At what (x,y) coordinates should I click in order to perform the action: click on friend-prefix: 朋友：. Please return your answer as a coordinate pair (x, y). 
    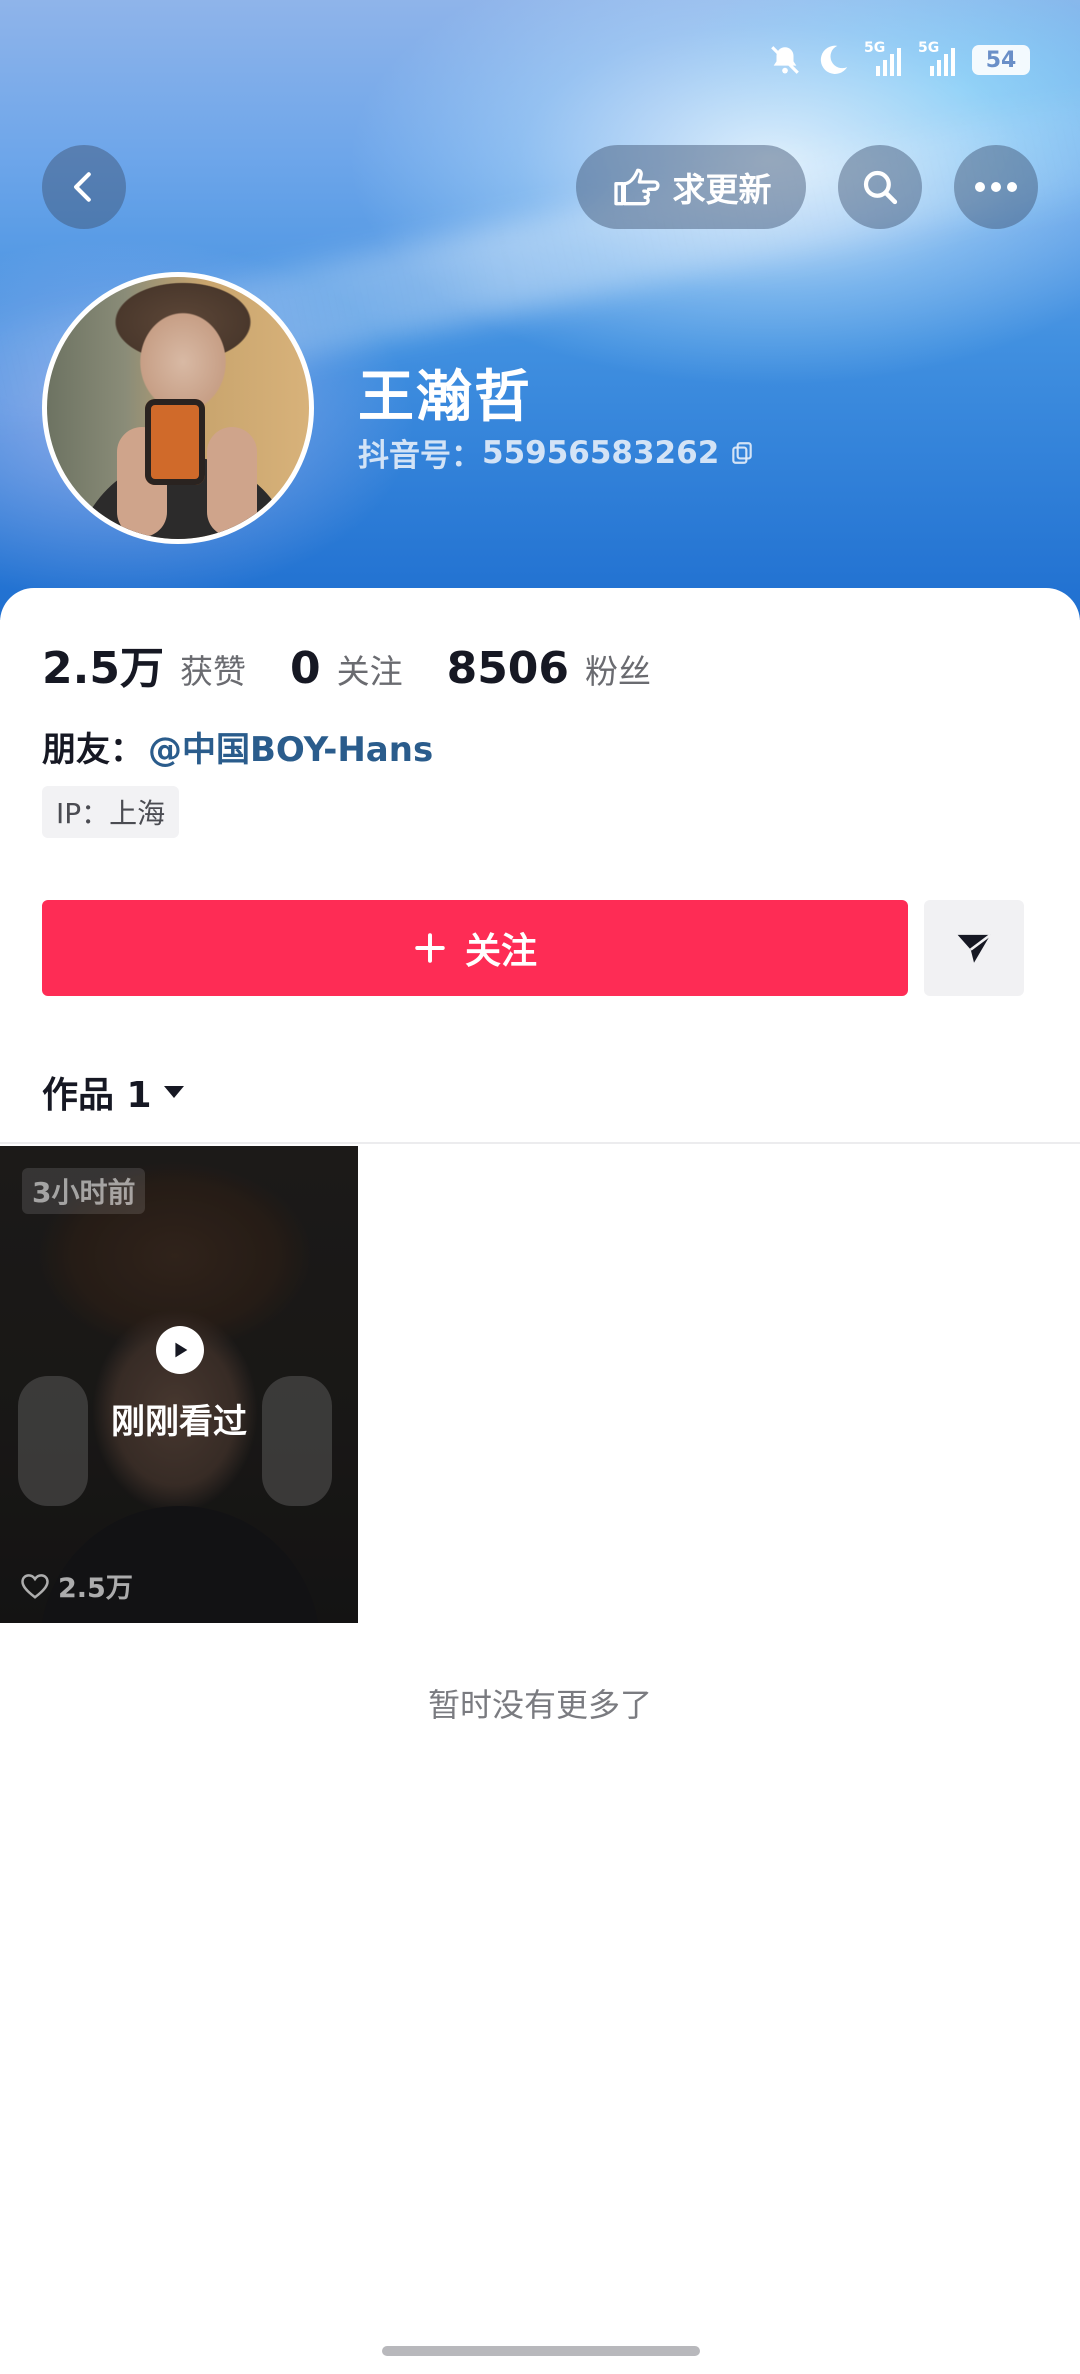
    Looking at the image, I should click on (93, 750).